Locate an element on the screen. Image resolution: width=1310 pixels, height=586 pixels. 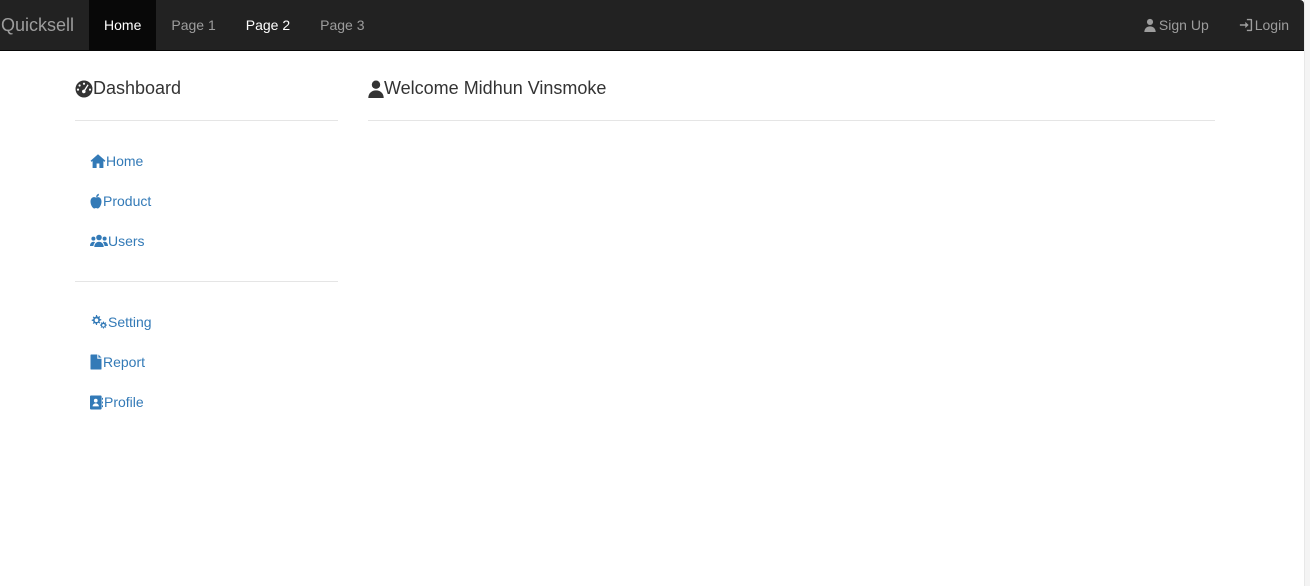
sidebar-item-users: Users is located at coordinates (206, 241).